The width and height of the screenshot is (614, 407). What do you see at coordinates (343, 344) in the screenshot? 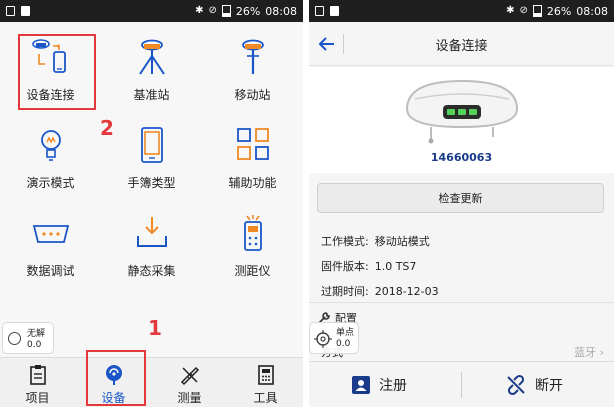
I see `solution-status-value: 0.0` at bounding box center [343, 344].